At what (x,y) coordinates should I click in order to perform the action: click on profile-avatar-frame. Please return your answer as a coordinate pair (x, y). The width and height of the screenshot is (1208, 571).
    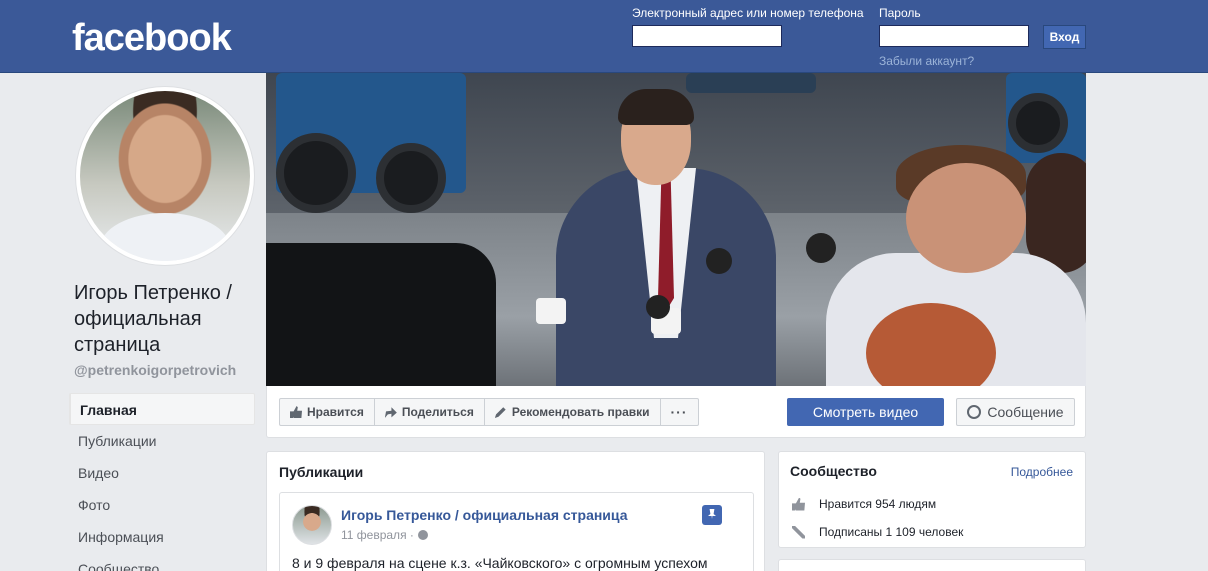
    Looking at the image, I should click on (165, 176).